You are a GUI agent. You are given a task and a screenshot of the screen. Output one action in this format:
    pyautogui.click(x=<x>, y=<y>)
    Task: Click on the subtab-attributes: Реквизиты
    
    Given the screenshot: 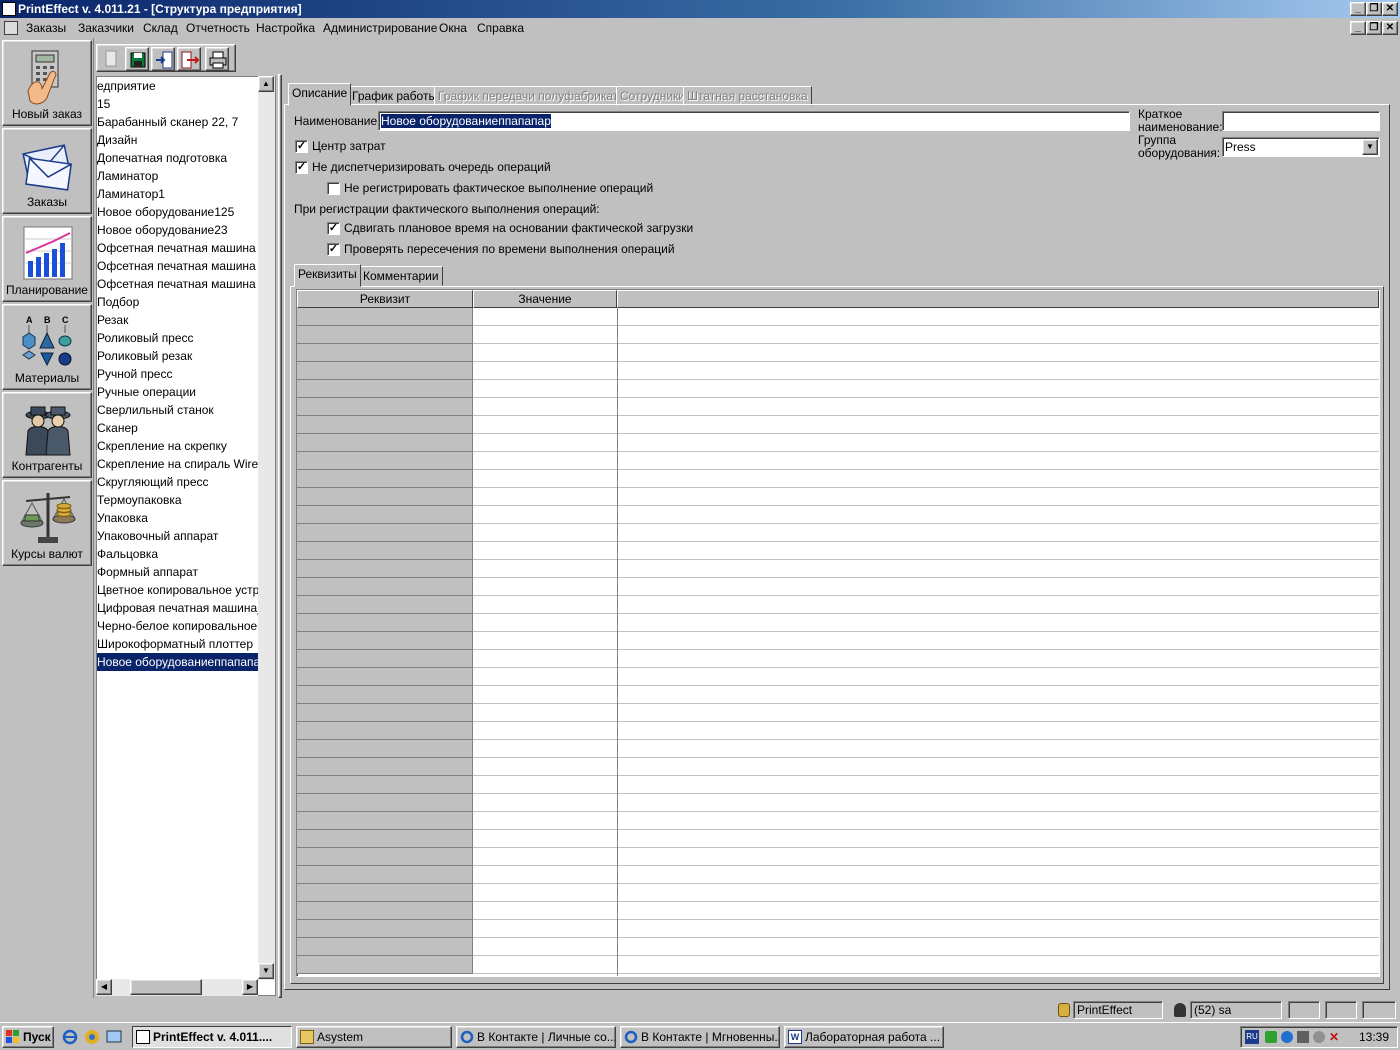 What is the action you would take?
    pyautogui.click(x=327, y=275)
    